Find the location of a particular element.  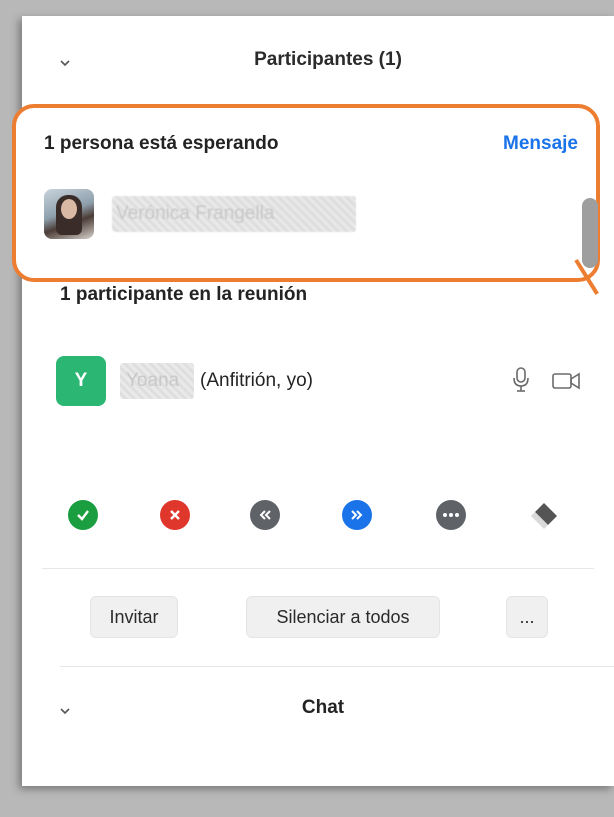

microphone-icon is located at coordinates (521, 380).